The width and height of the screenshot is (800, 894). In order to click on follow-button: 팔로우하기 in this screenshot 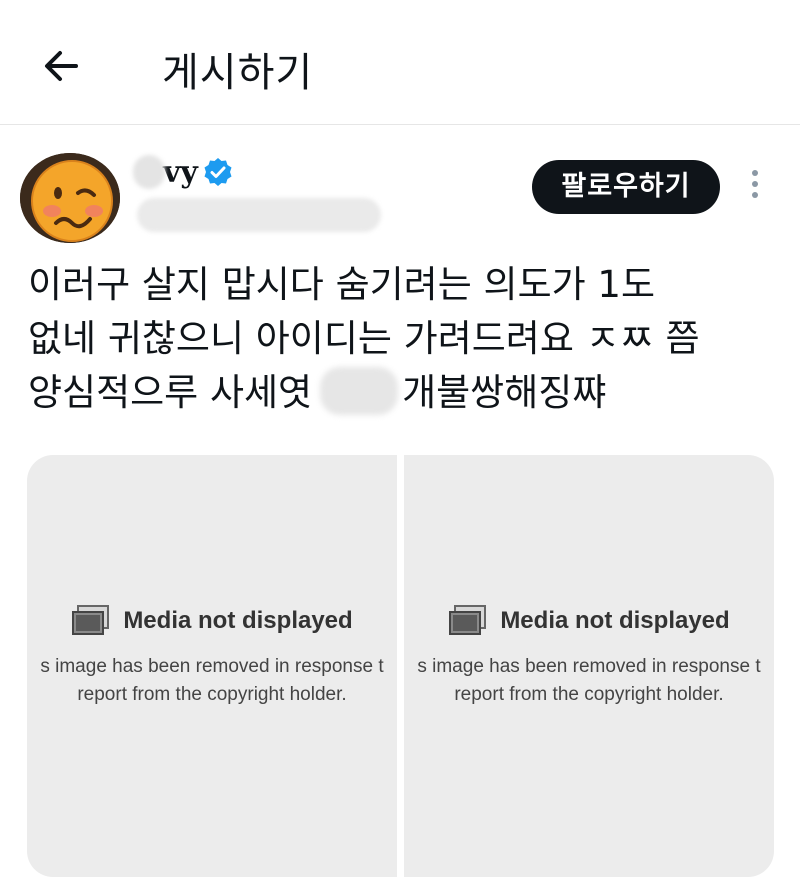, I will do `click(626, 187)`.